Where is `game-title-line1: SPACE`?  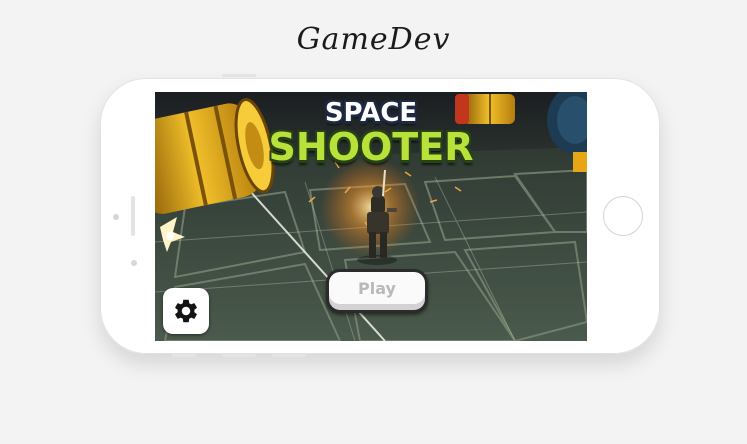
game-title-line1: SPACE is located at coordinates (371, 113).